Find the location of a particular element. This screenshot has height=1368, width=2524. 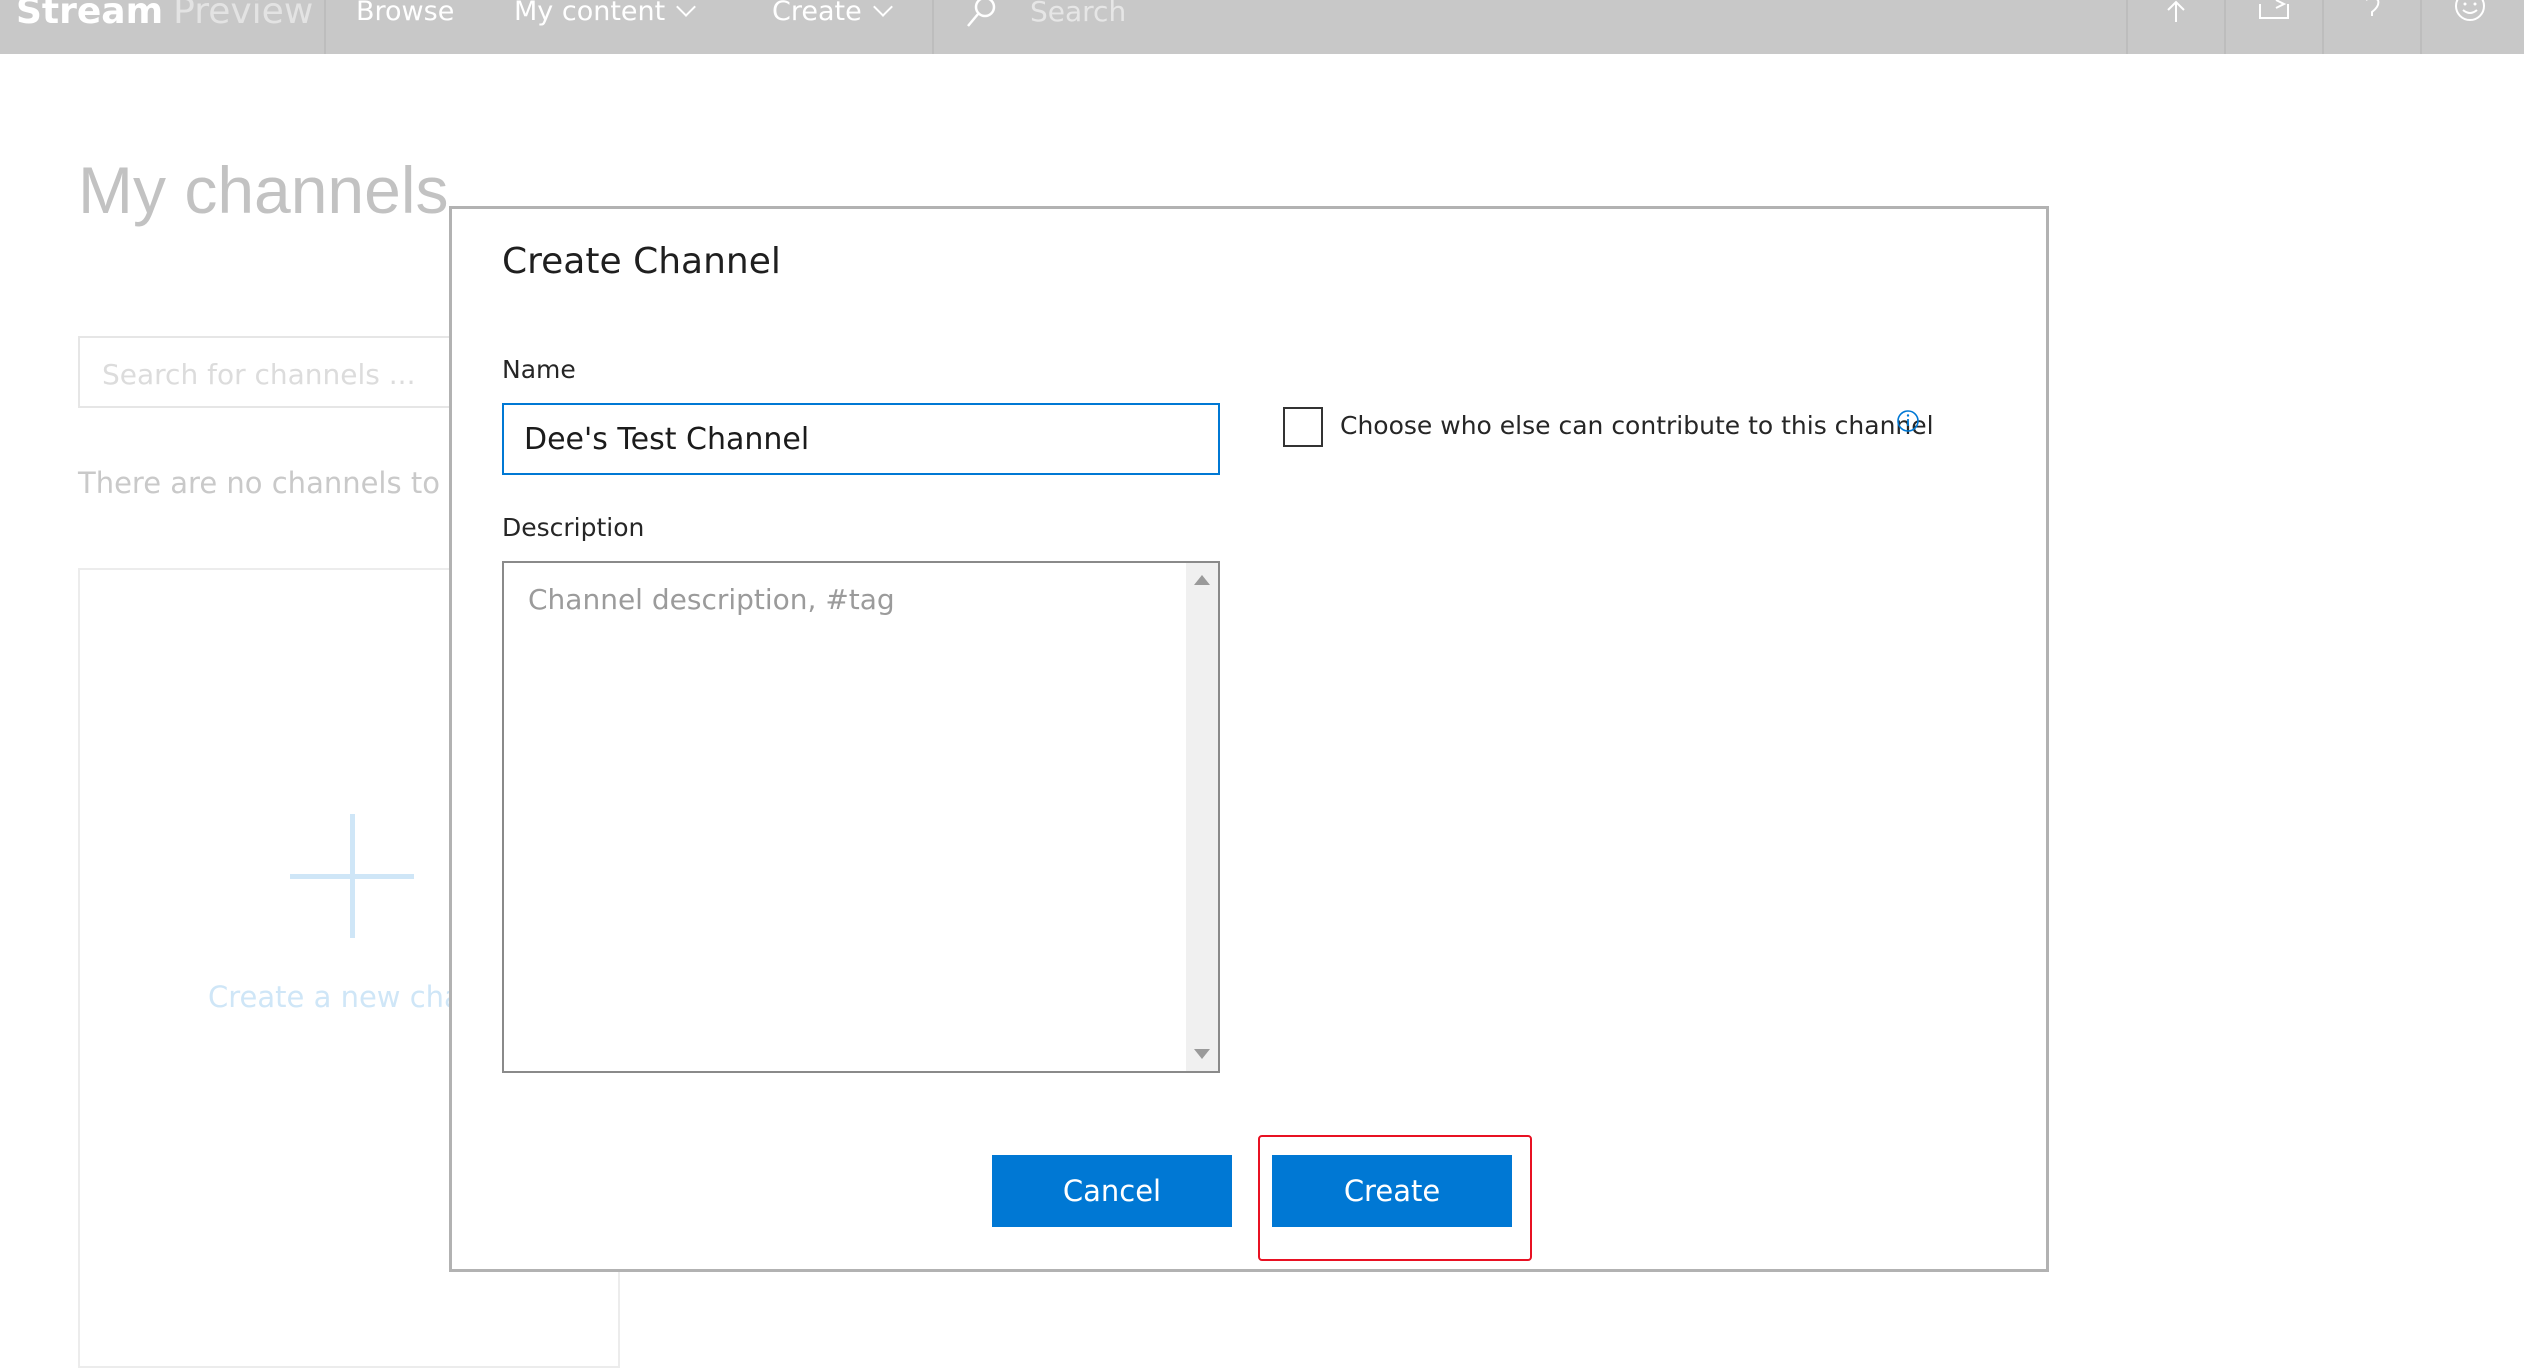

nav-my-content: My content is located at coordinates (605, 17).